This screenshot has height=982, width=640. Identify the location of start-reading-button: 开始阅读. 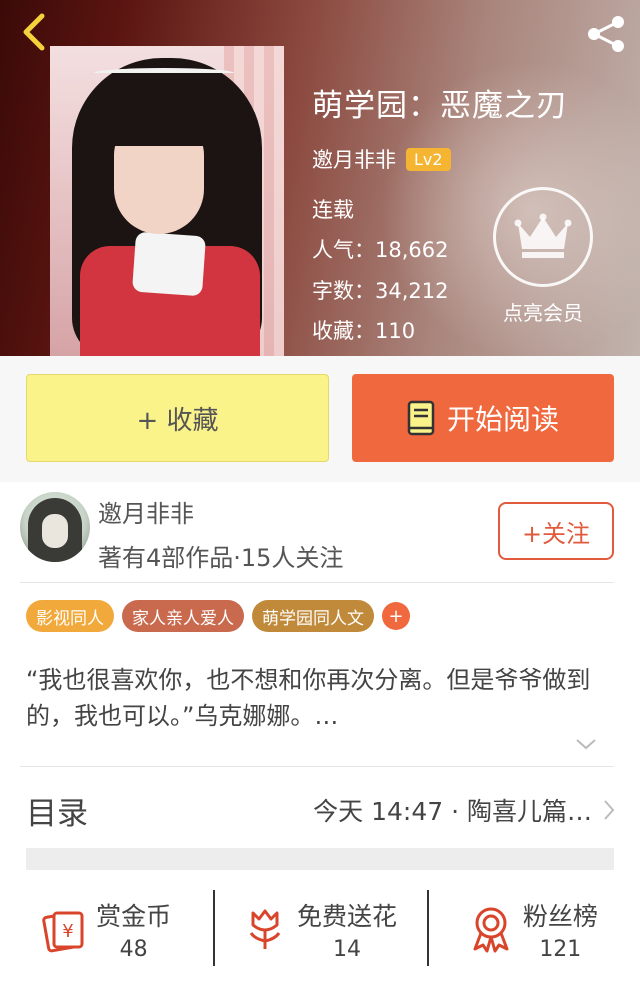
(483, 418).